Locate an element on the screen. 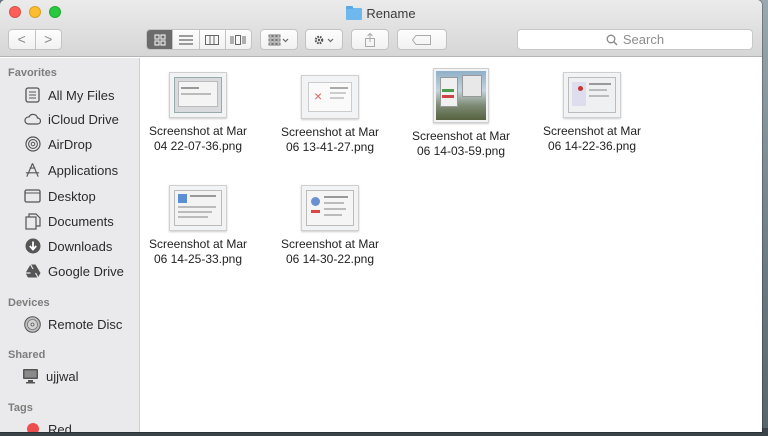 Image resolution: width=768 pixels, height=436 pixels. folder-icon is located at coordinates (354, 12).